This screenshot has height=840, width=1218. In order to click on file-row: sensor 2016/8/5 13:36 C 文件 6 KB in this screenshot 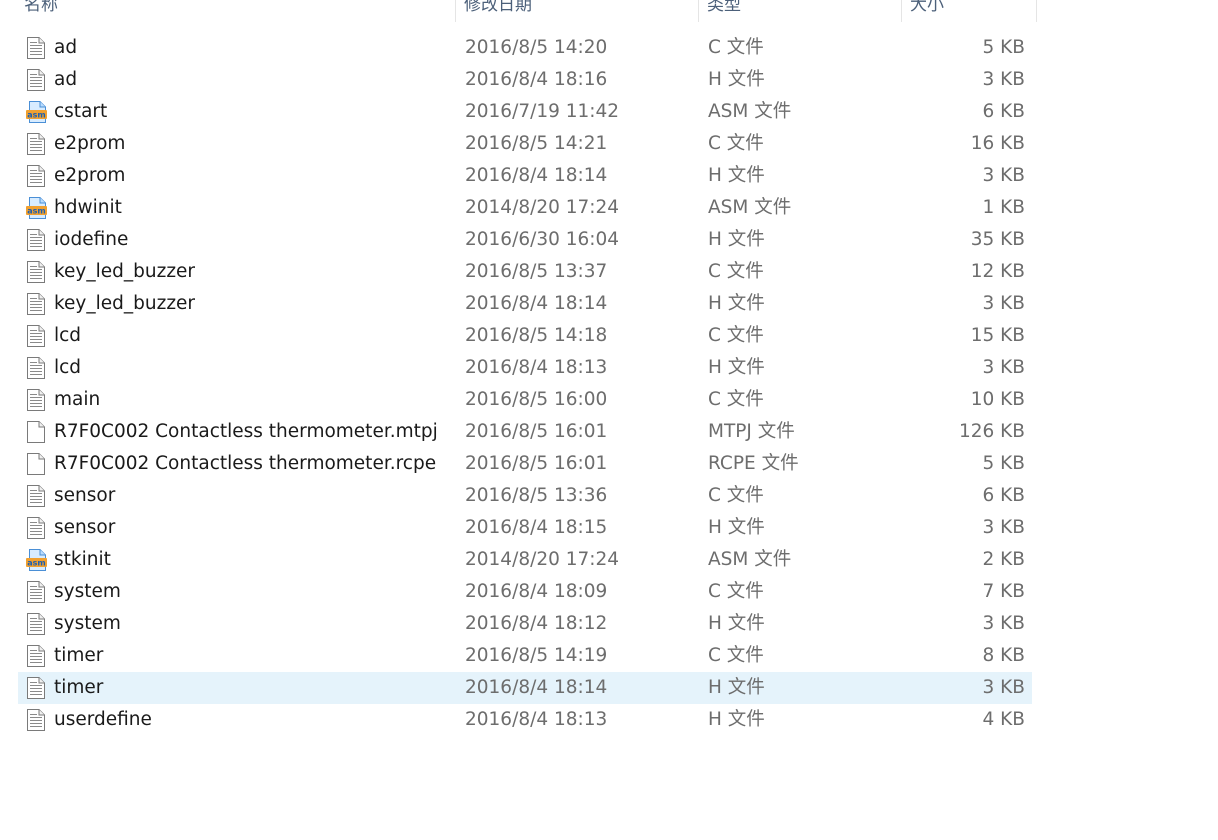, I will do `click(525, 496)`.